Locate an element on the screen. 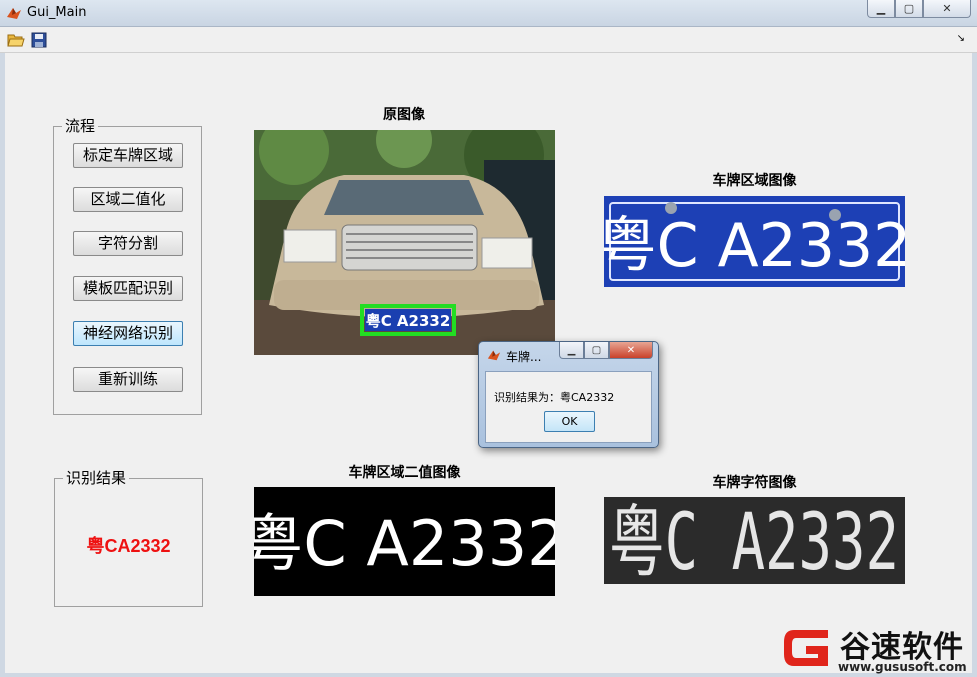 Image resolution: width=977 pixels, height=677 pixels. chars-image-caption: 车牌字符图像 is located at coordinates (754, 483).